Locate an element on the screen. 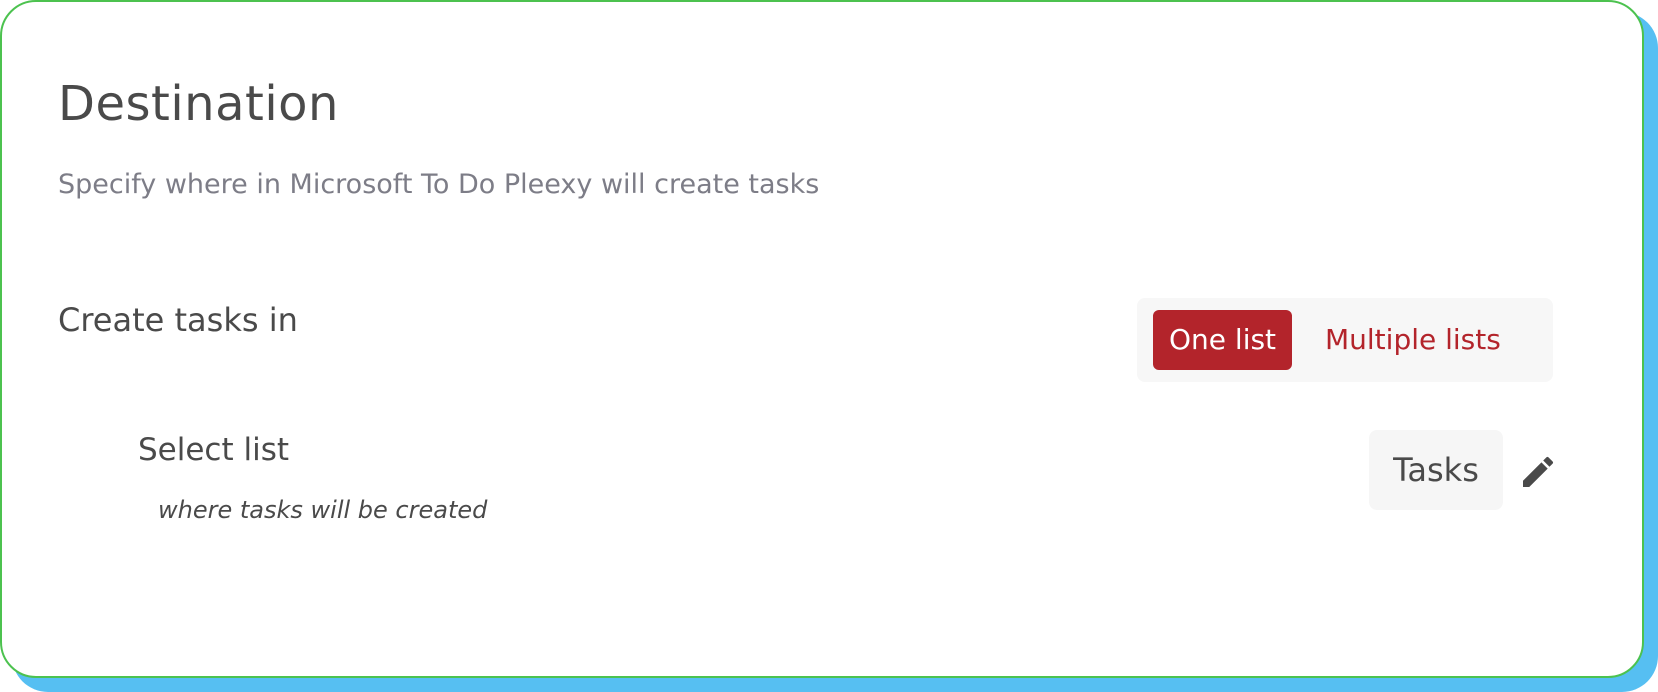 This screenshot has width=1658, height=692. multiple-lists-button: Multiple lists is located at coordinates (1413, 340).